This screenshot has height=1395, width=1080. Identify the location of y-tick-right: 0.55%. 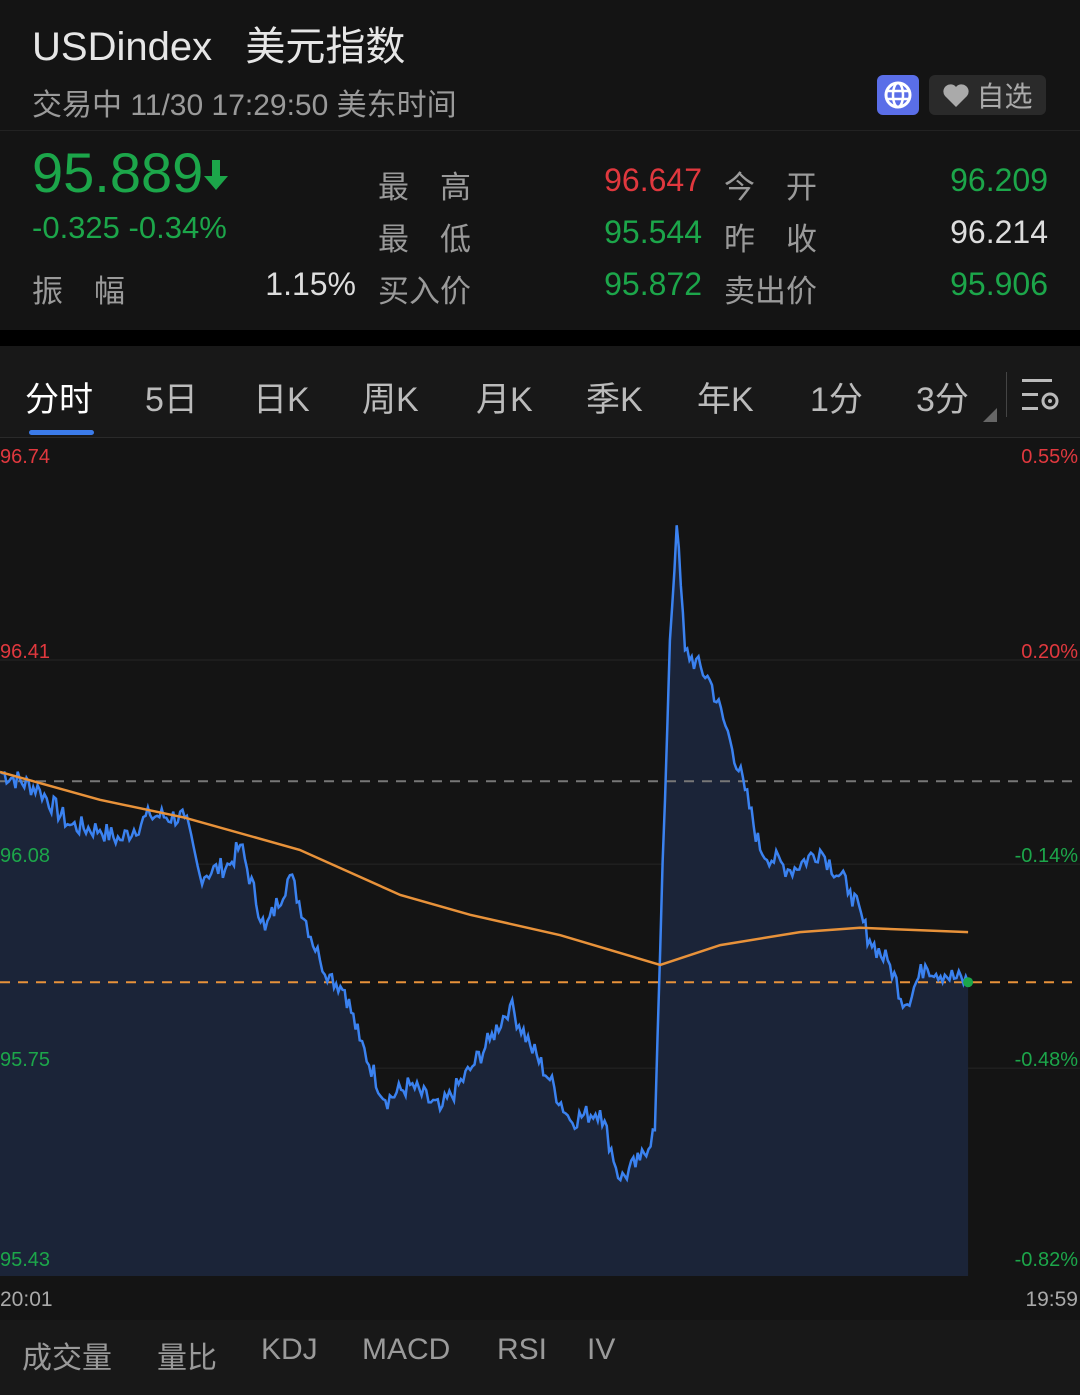
(1049, 457).